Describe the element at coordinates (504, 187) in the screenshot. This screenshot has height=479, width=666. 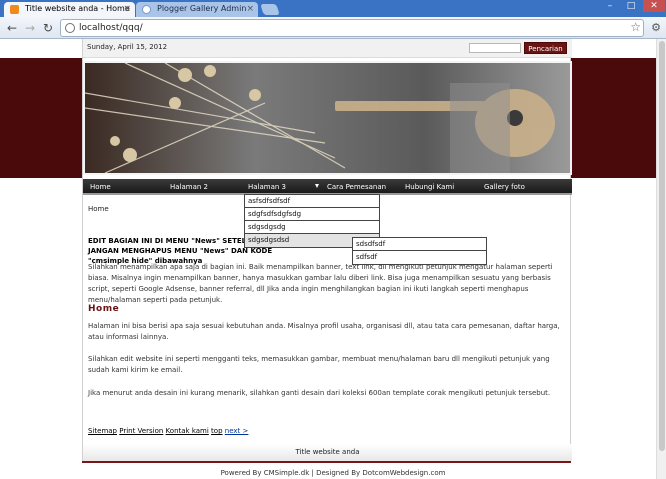
I see `menu-item-gallery-foto: Gallery foto` at that location.